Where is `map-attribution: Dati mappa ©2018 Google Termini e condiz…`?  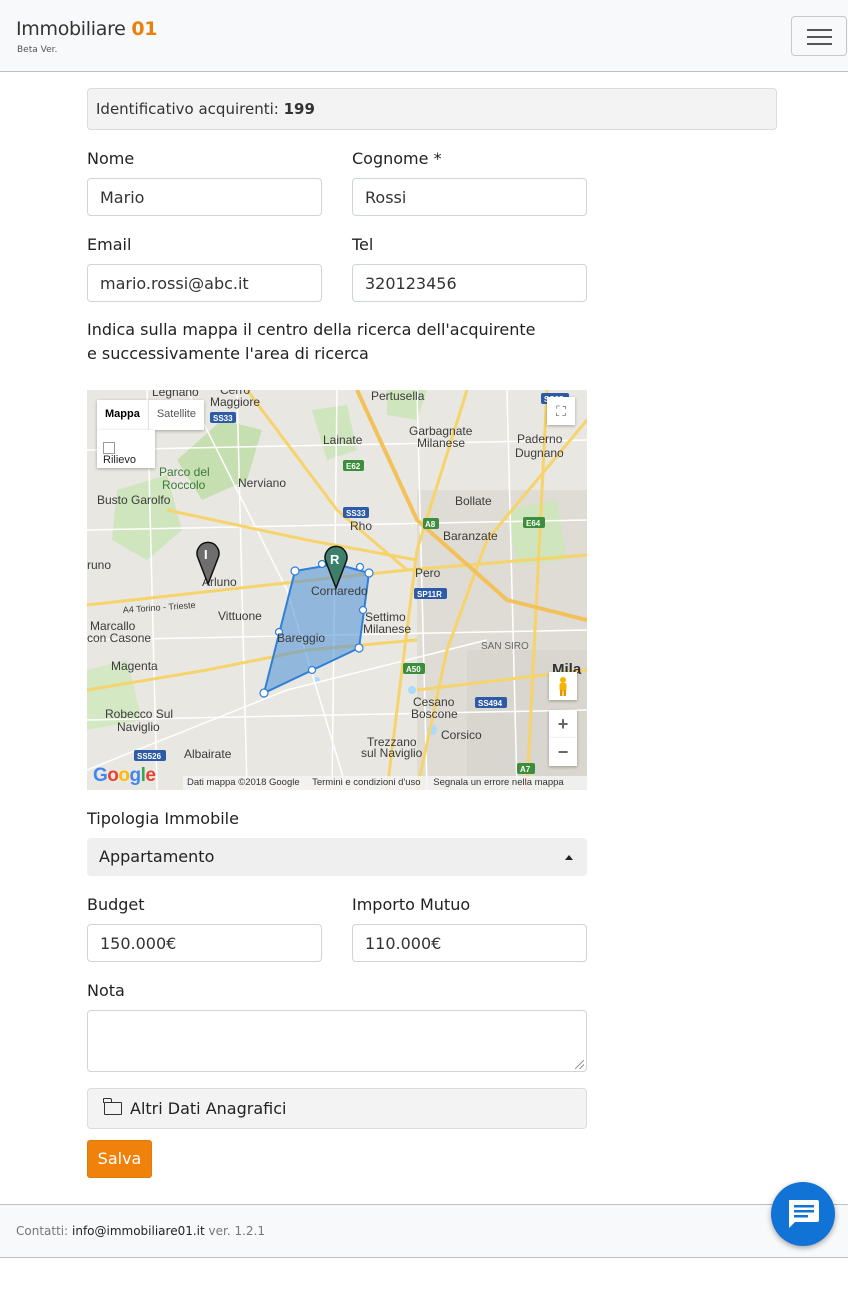
map-attribution: Dati mappa ©2018 Google Termini e condiz… is located at coordinates (385, 783).